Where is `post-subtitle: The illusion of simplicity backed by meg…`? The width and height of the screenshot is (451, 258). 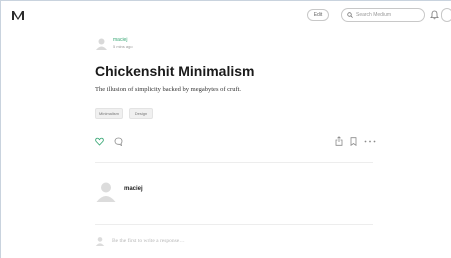
post-subtitle: The illusion of simplicity backed by meg… is located at coordinates (168, 89).